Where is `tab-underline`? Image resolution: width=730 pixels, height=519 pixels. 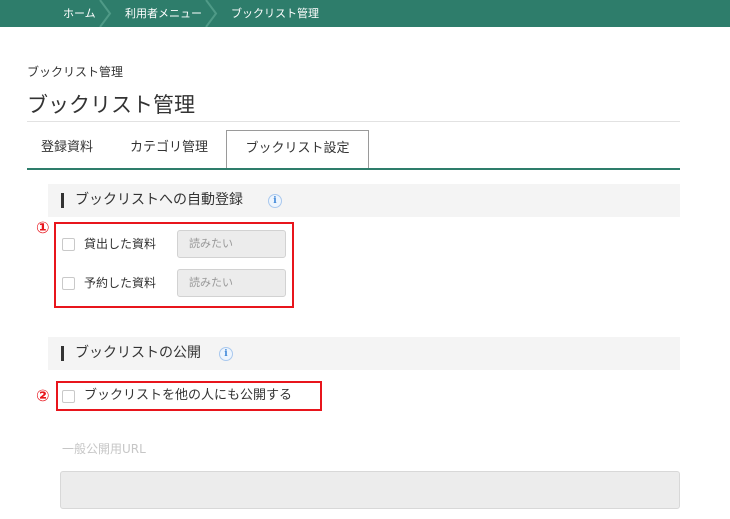
tab-underline is located at coordinates (353, 169).